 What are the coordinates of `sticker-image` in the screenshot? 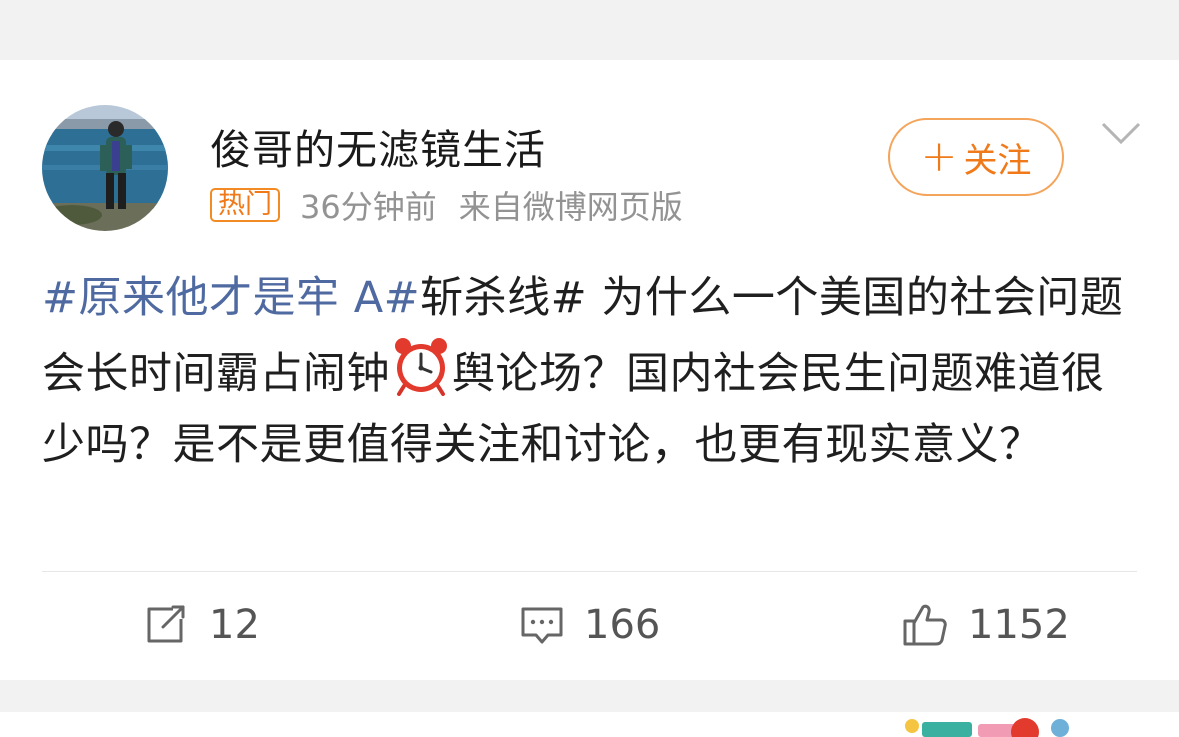 It's located at (987, 727).